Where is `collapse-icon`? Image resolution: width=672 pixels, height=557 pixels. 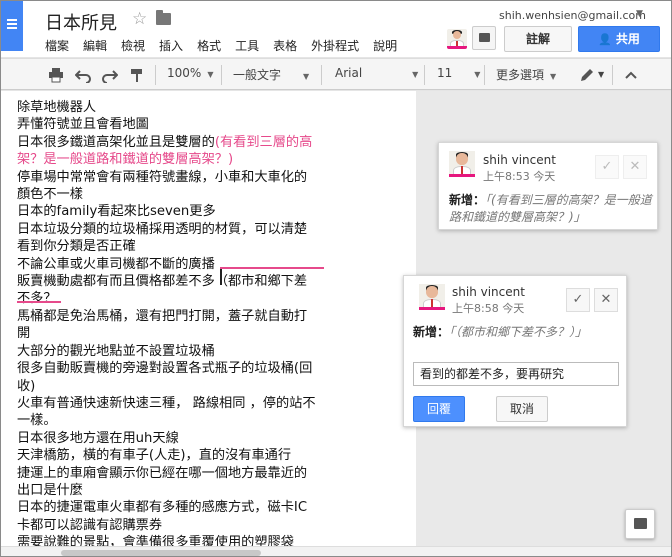
collapse-icon is located at coordinates (631, 75).